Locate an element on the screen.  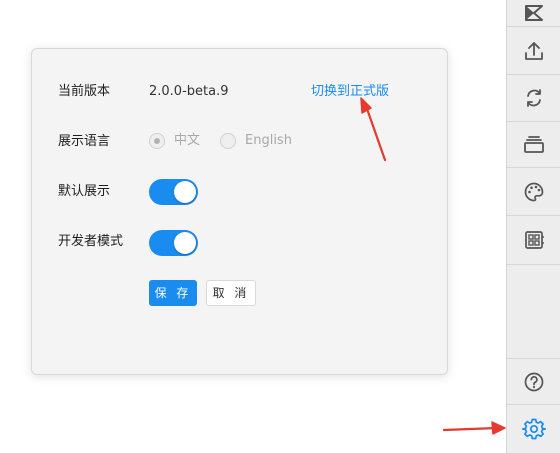
right-toolbar is located at coordinates (533, 226).